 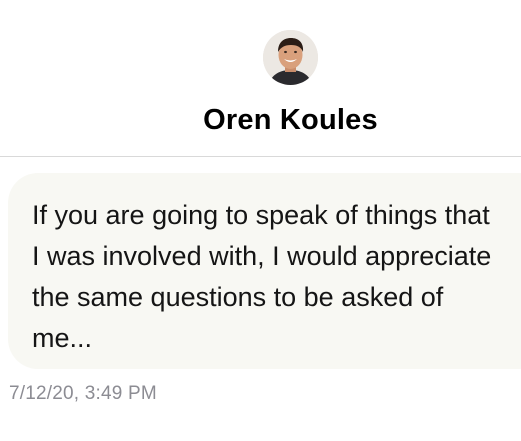 I want to click on contact-name: Oren Koules, so click(x=260, y=120).